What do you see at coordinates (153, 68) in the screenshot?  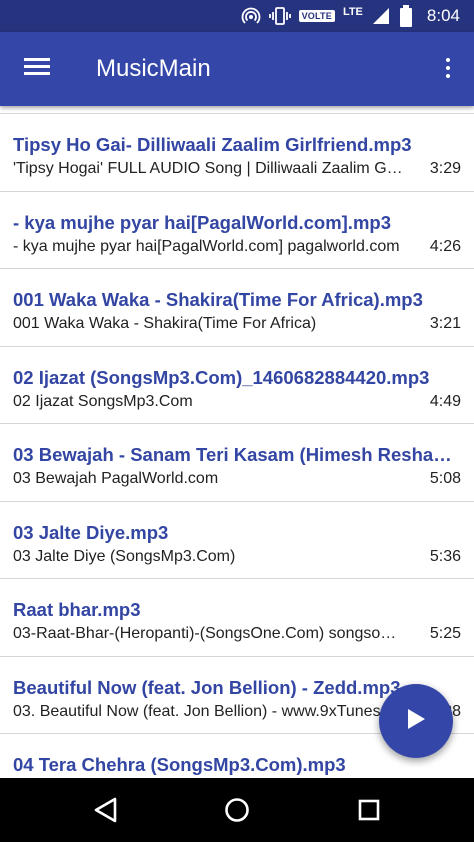 I see `app-title: MusicMain` at bounding box center [153, 68].